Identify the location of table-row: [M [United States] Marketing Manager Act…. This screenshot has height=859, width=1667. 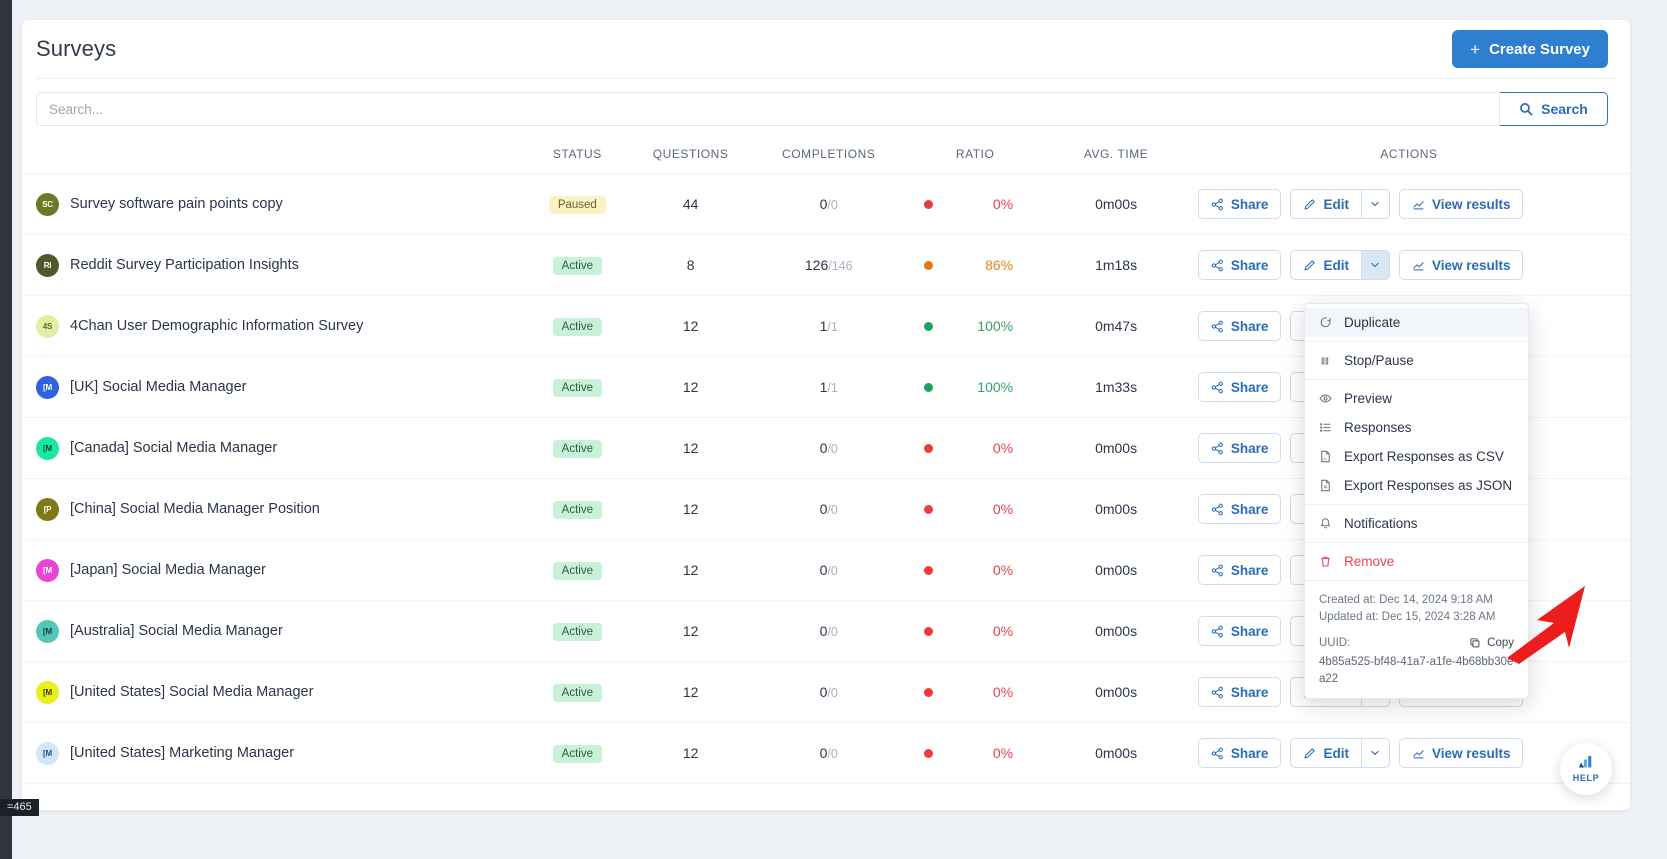
(826, 753).